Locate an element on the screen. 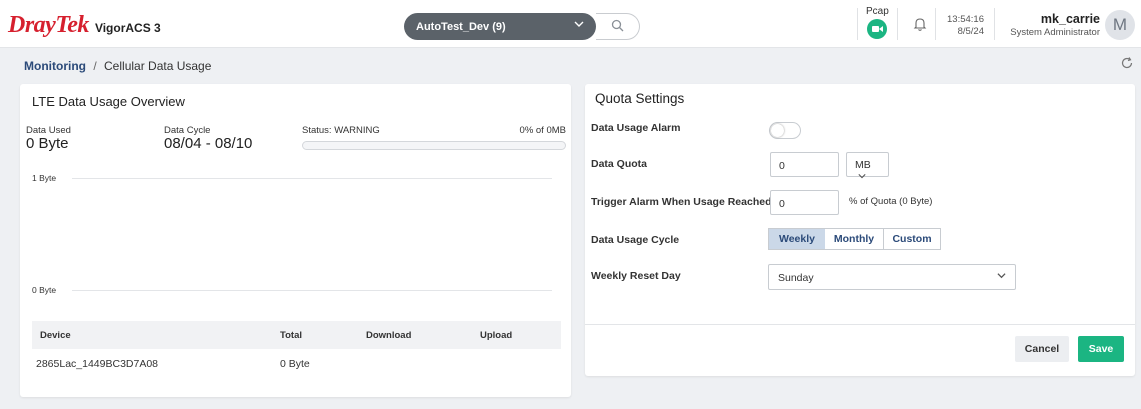 Image resolution: width=1141 pixels, height=409 pixels. table-cell-total: 0 Byte is located at coordinates (295, 364).